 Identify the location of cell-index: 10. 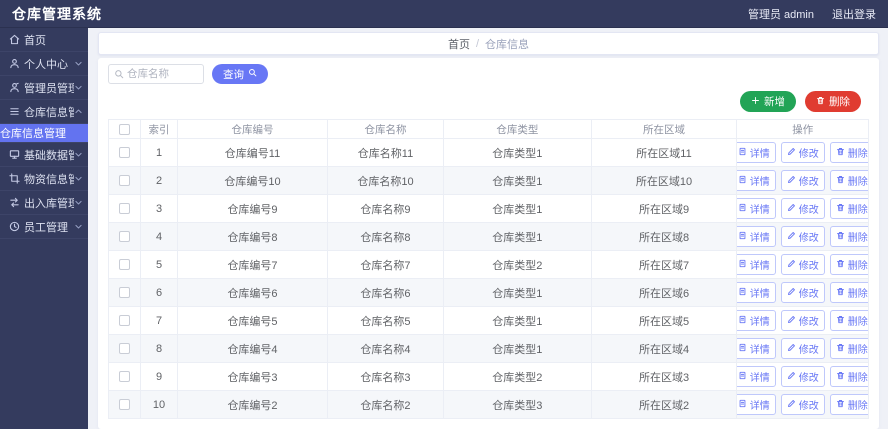
(159, 404).